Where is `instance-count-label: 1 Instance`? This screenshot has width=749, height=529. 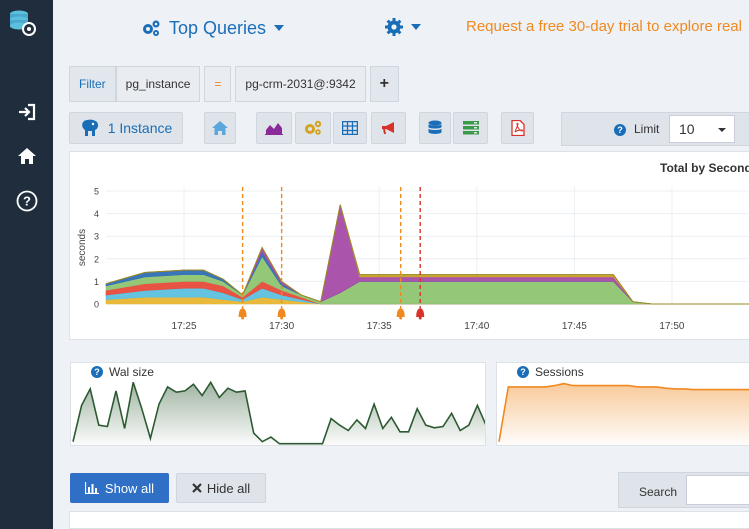 instance-count-label: 1 Instance is located at coordinates (140, 128).